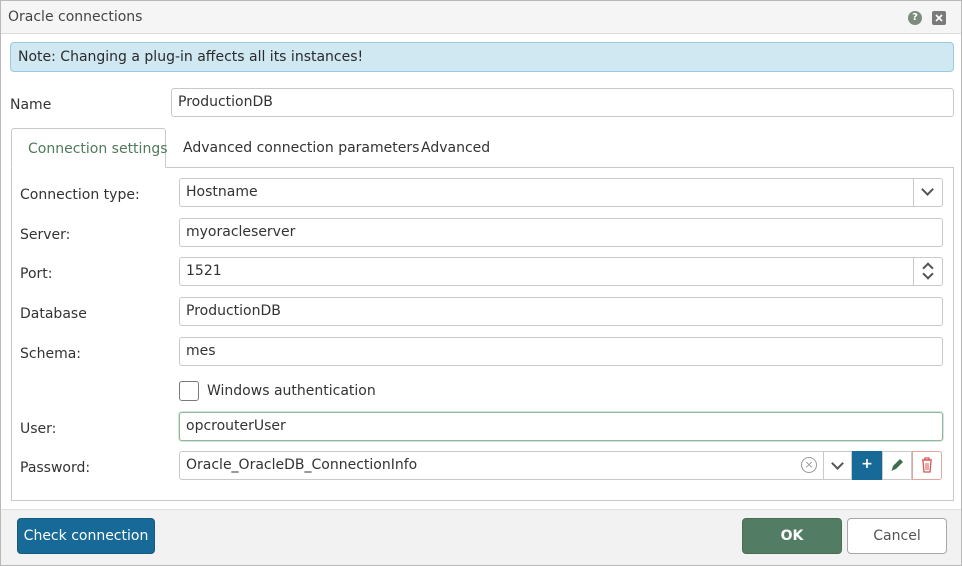 Image resolution: width=962 pixels, height=566 pixels. I want to click on check-connection-button: Check connection, so click(86, 536).